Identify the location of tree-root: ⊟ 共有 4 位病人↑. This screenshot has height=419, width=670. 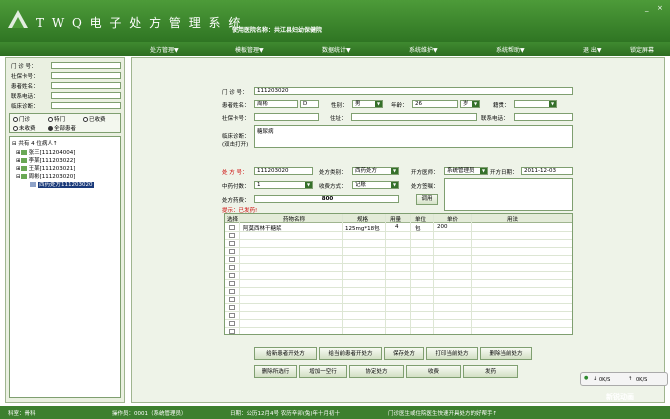
(34, 143).